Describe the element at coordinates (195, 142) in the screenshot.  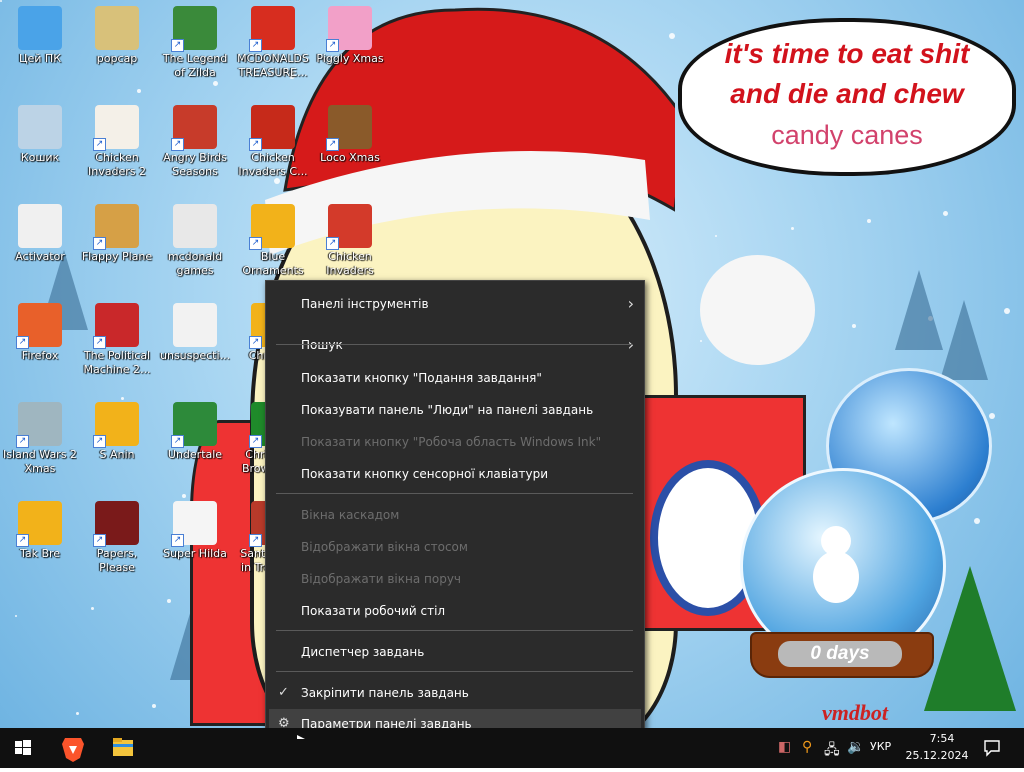
I see `desktop-icon: ↗ Angry Birds Seasons` at that location.